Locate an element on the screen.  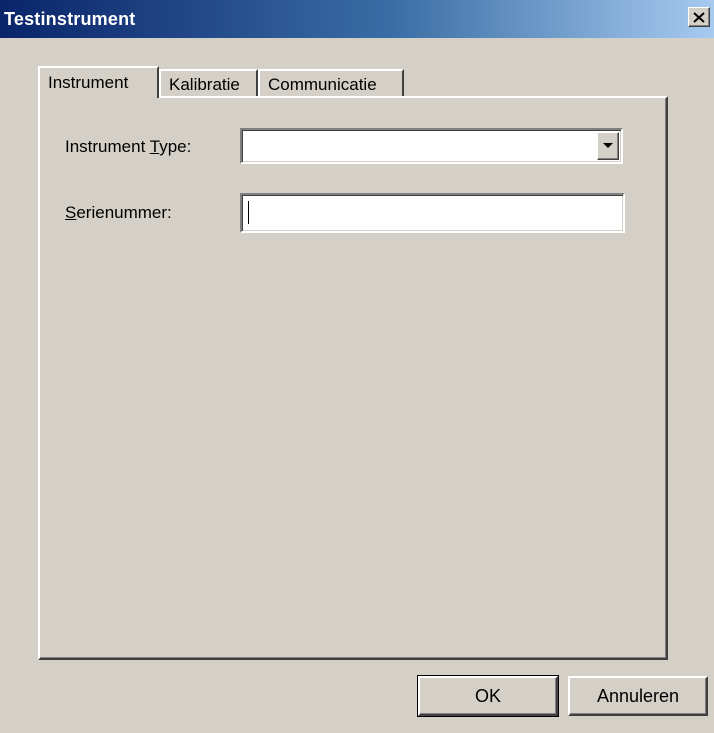
cancel-button: Annuleren is located at coordinates (638, 696).